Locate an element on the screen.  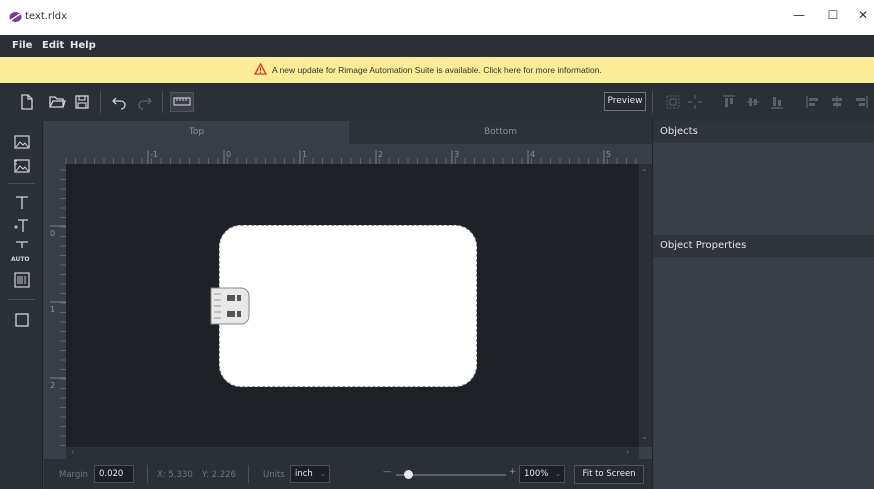
text-icon is located at coordinates (22, 202).